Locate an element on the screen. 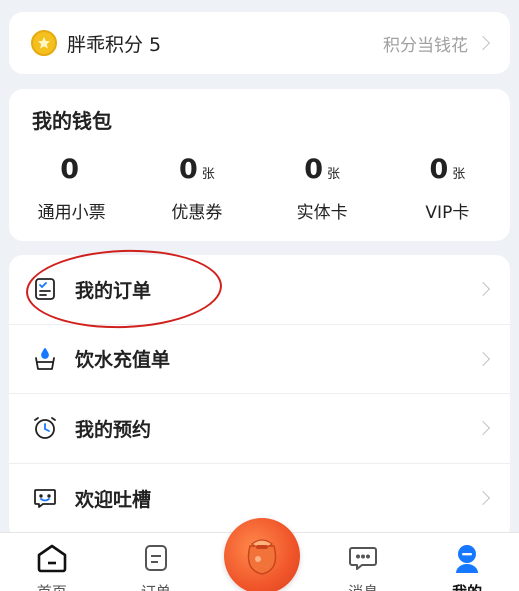  wallet-item-physical-cards: 0张 实体卡 is located at coordinates (322, 189).